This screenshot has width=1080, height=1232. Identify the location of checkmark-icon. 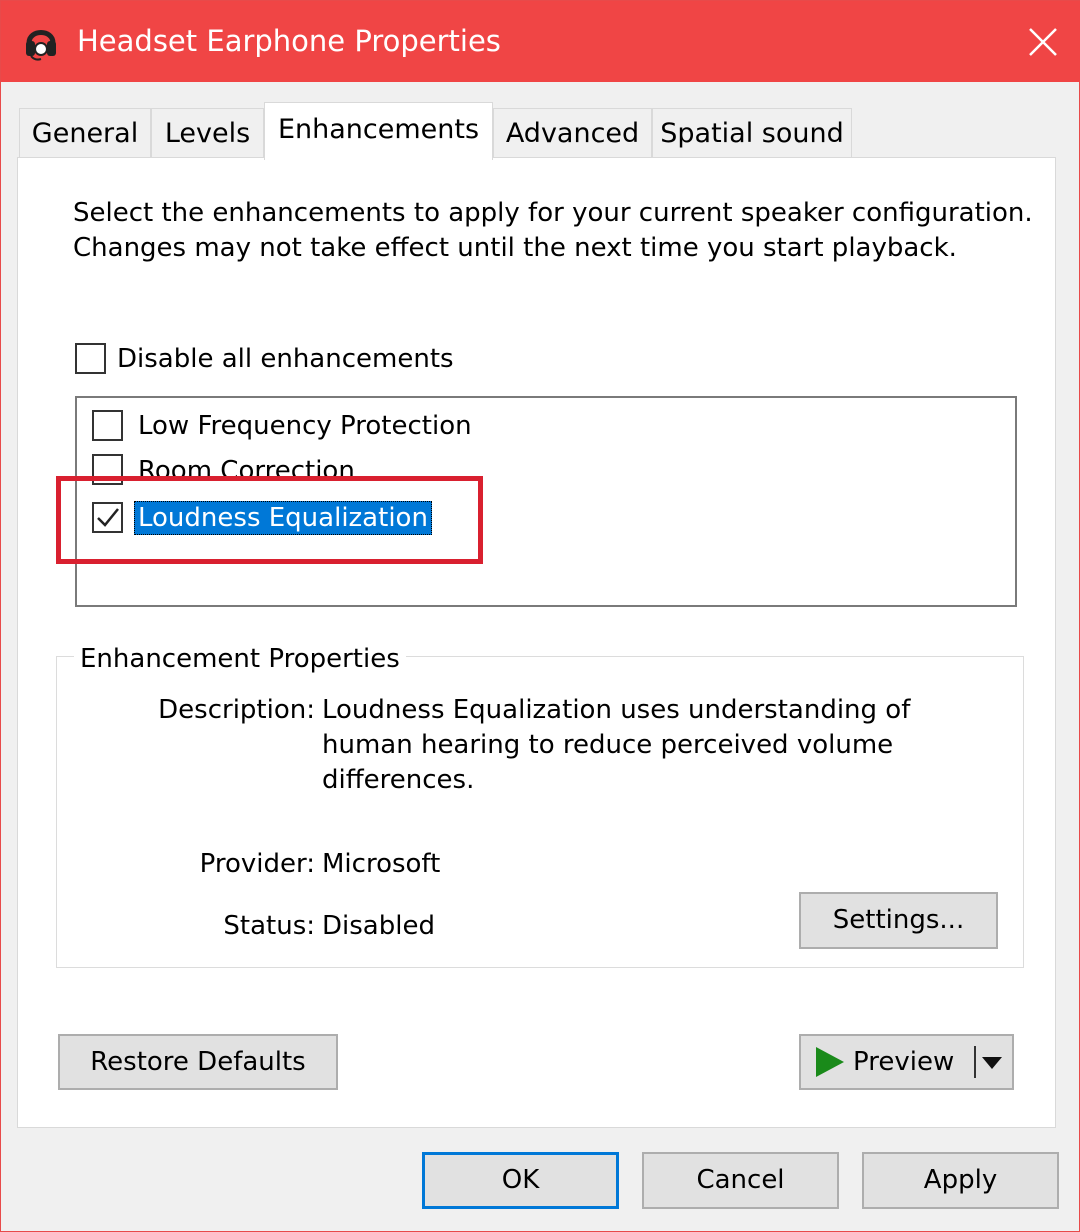
(108, 517).